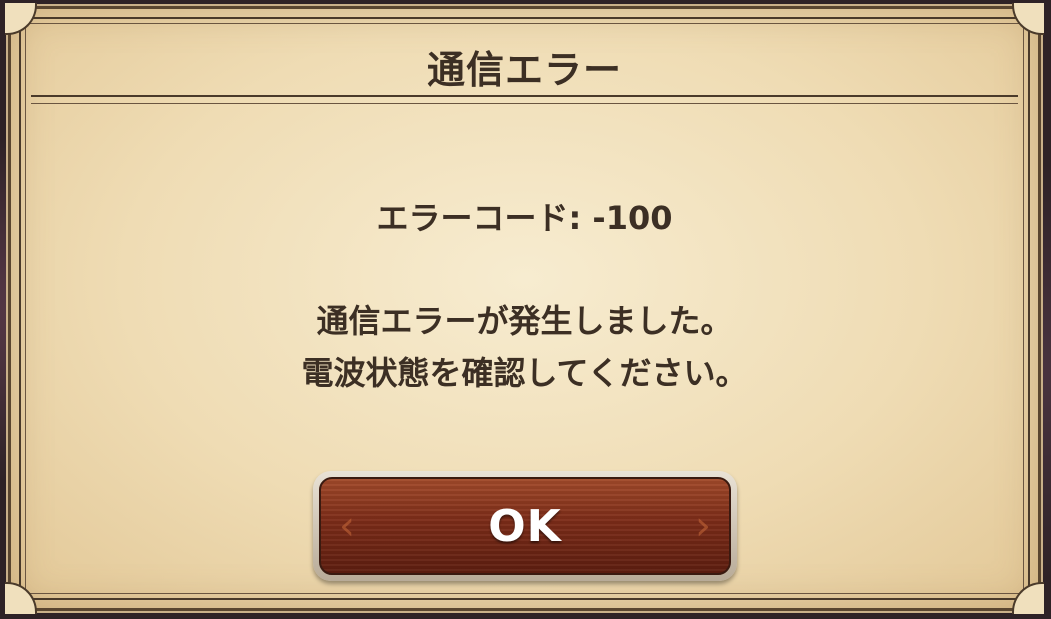 This screenshot has height=619, width=1051. I want to click on ok-button: ‹ OK ›, so click(525, 526).